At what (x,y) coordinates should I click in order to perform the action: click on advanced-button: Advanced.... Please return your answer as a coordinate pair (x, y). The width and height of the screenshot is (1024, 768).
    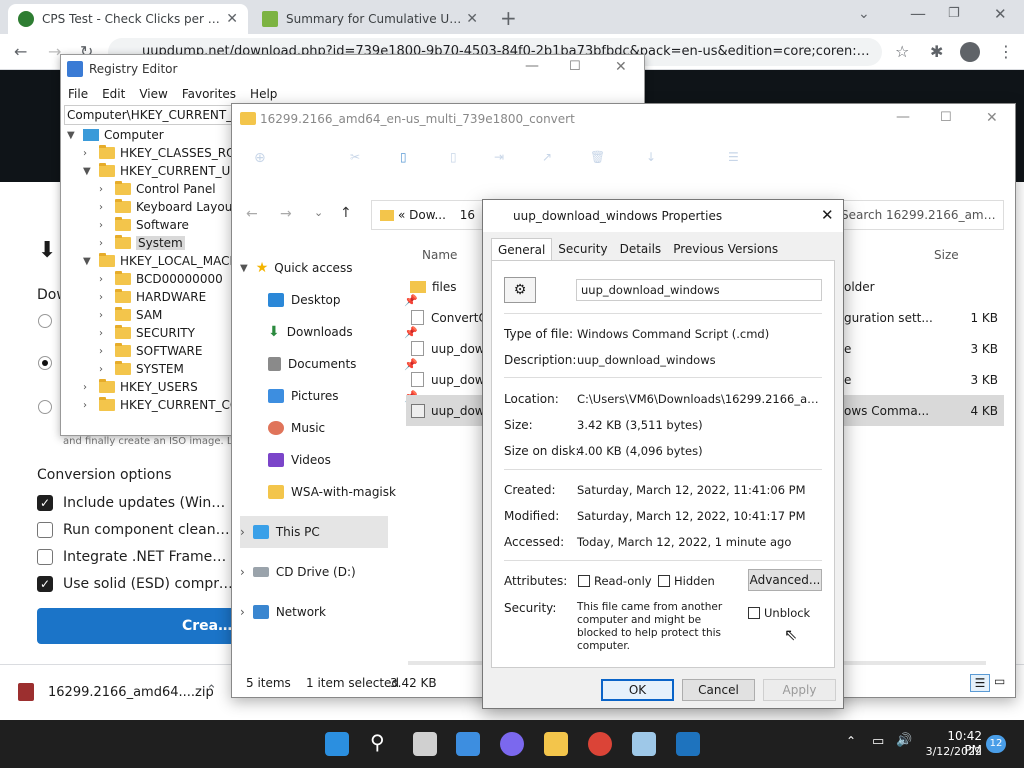
    Looking at the image, I should click on (785, 580).